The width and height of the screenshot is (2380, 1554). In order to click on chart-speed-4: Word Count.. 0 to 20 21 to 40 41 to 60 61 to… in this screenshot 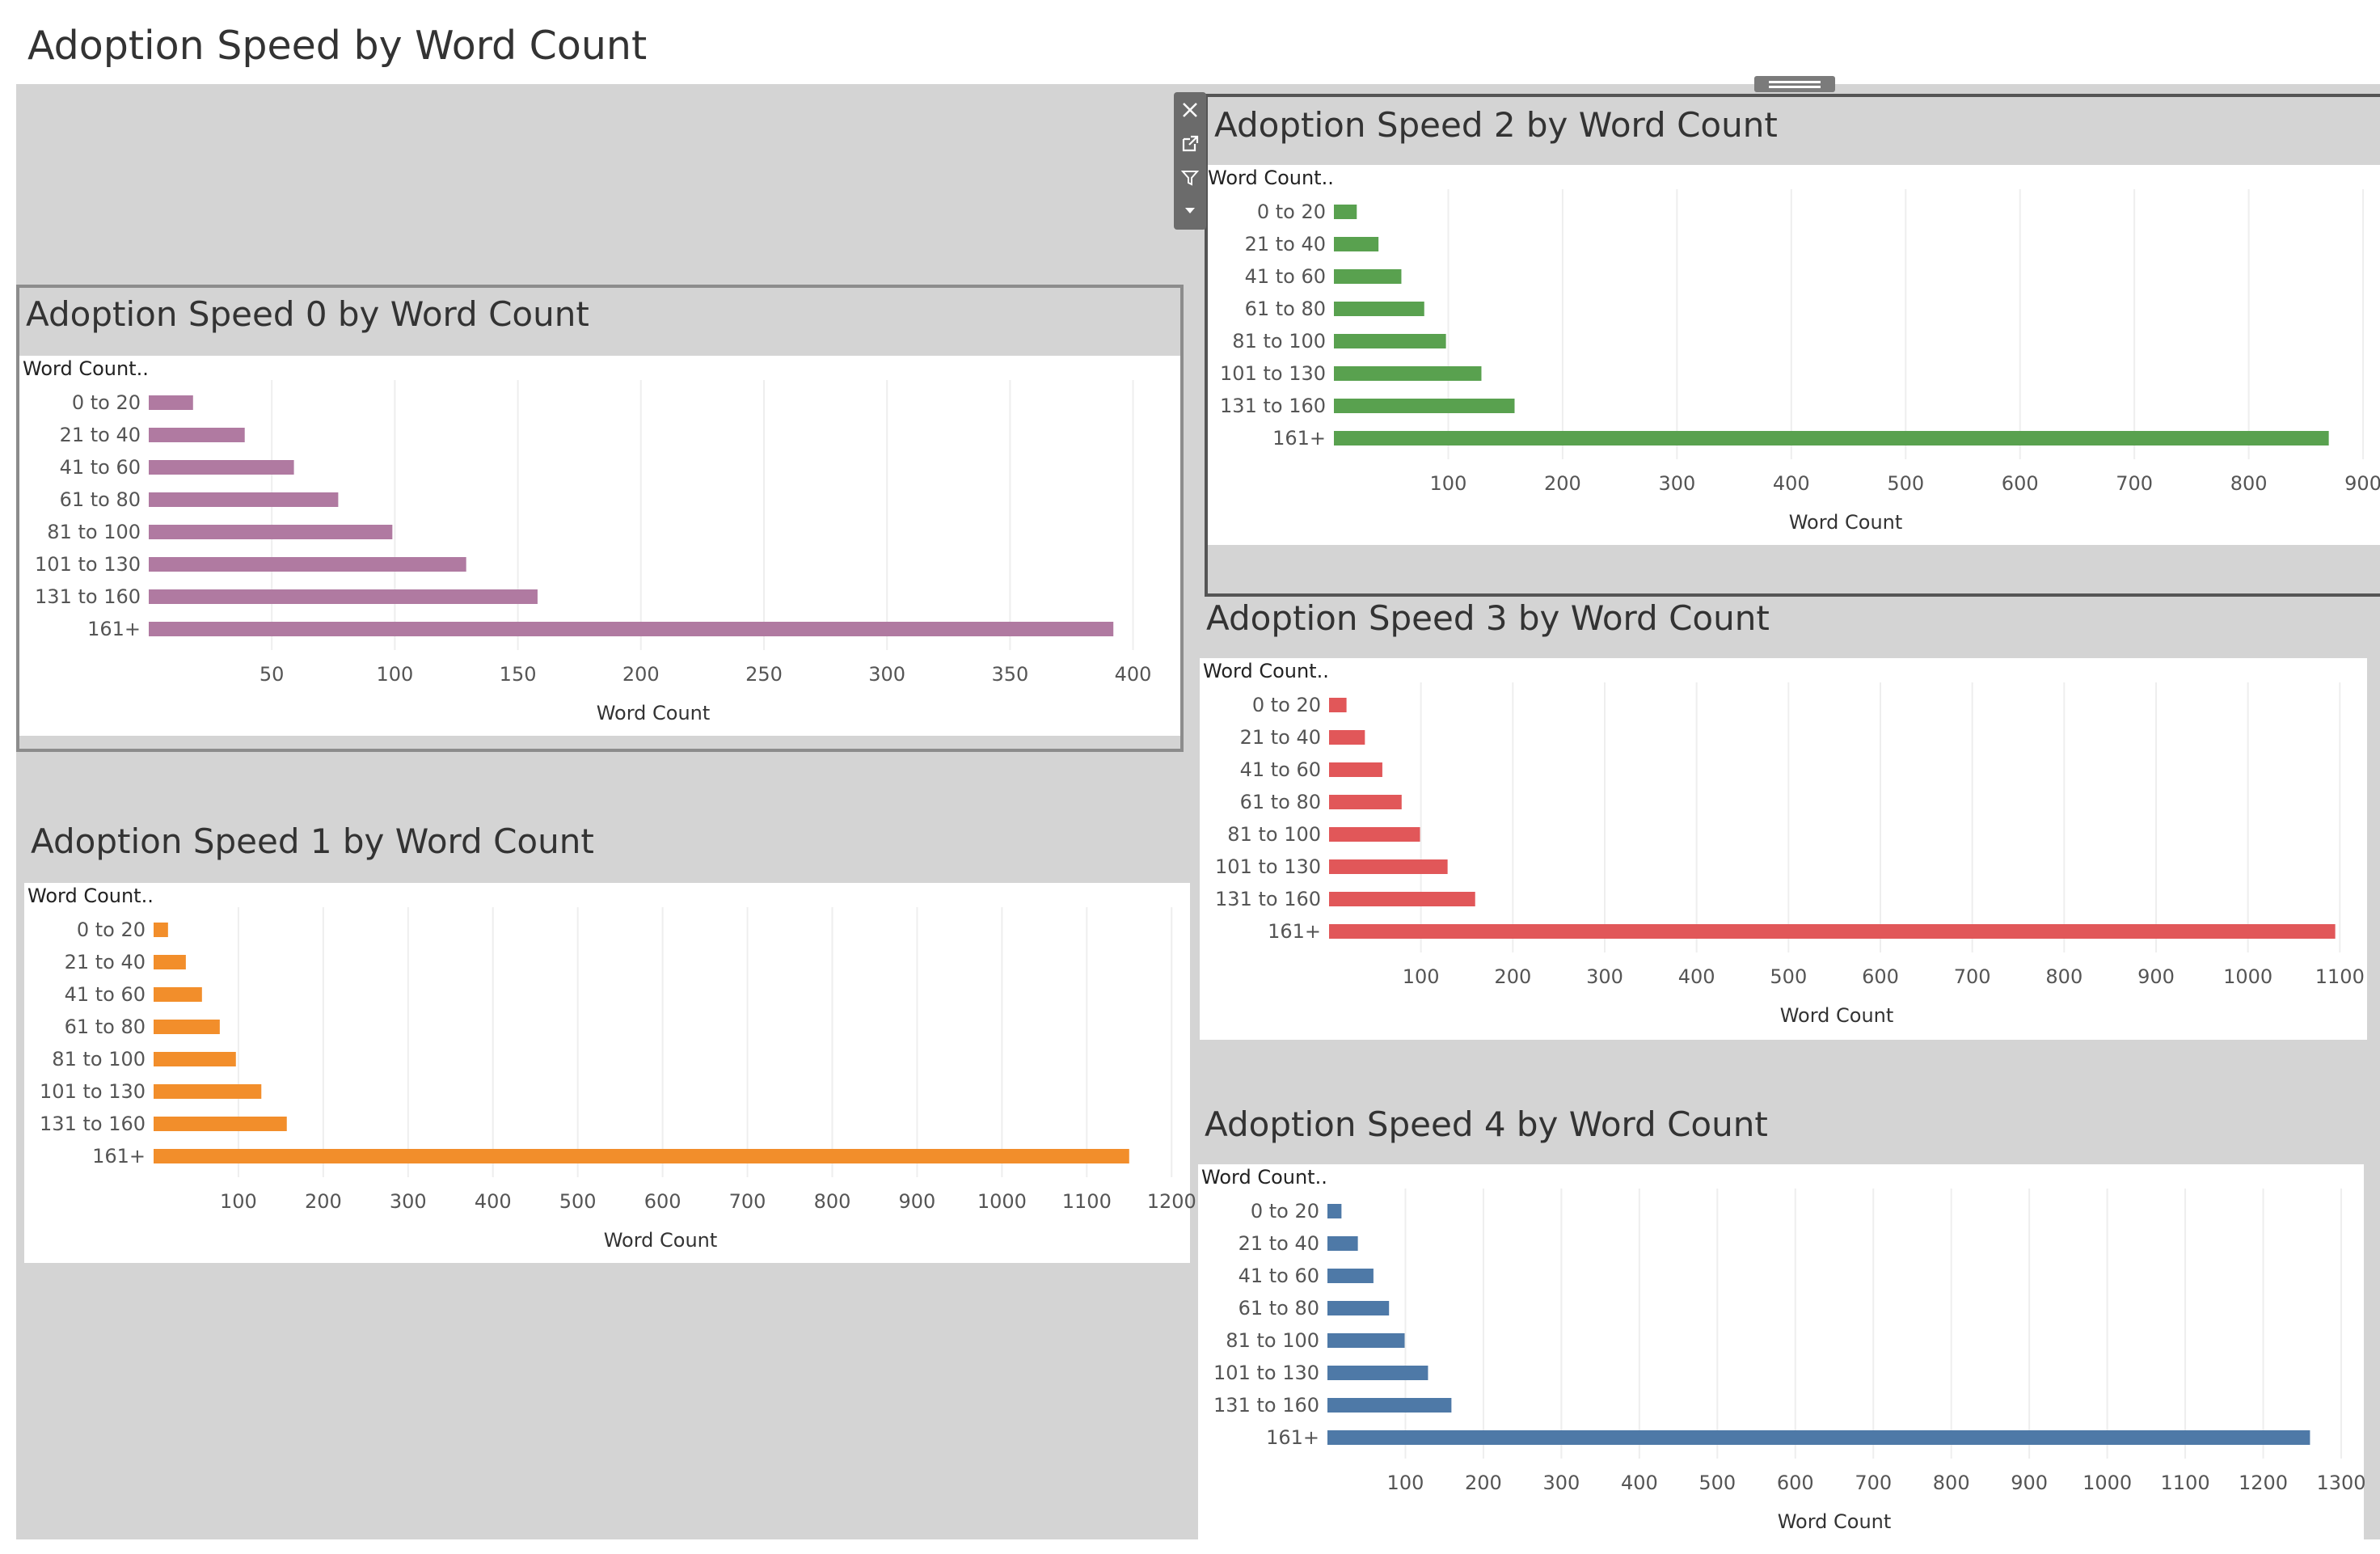, I will do `click(1782, 1351)`.